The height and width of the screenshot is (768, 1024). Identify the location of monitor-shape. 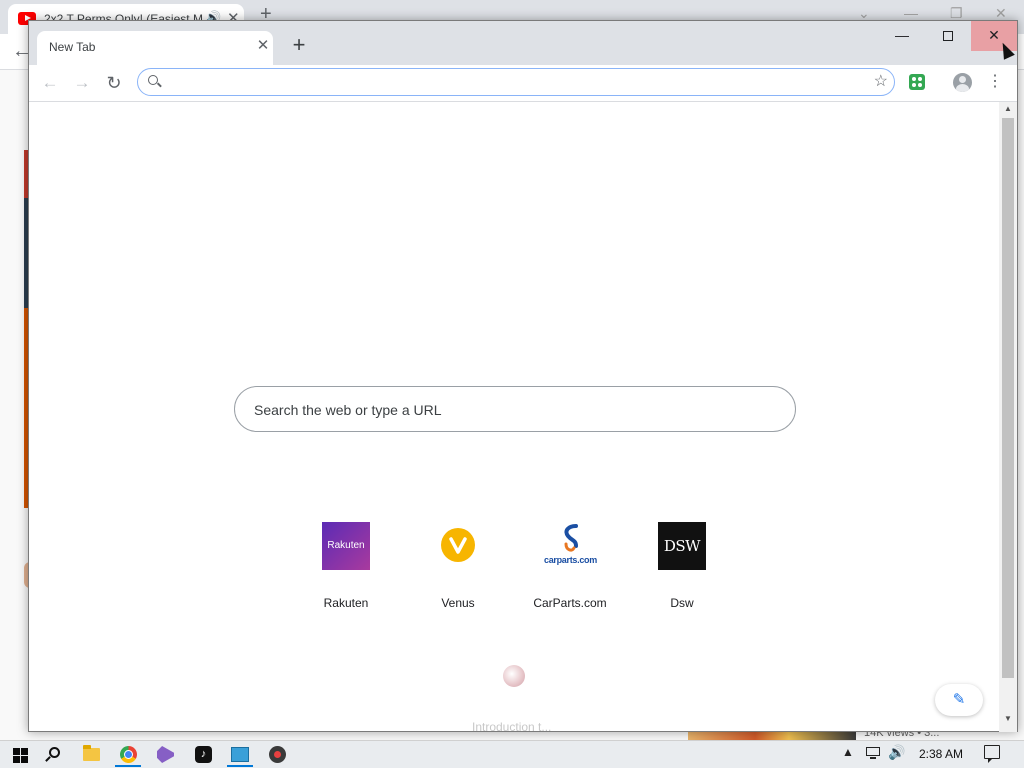
(873, 751).